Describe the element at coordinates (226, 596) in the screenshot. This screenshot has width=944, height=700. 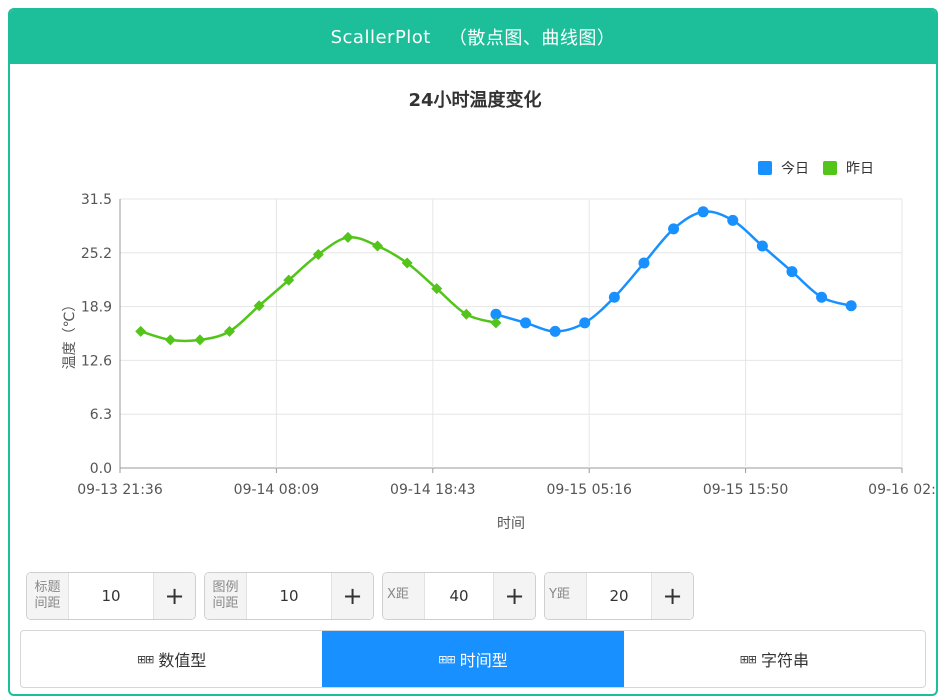
I see `legend-spacing-label: 图例 间距` at that location.